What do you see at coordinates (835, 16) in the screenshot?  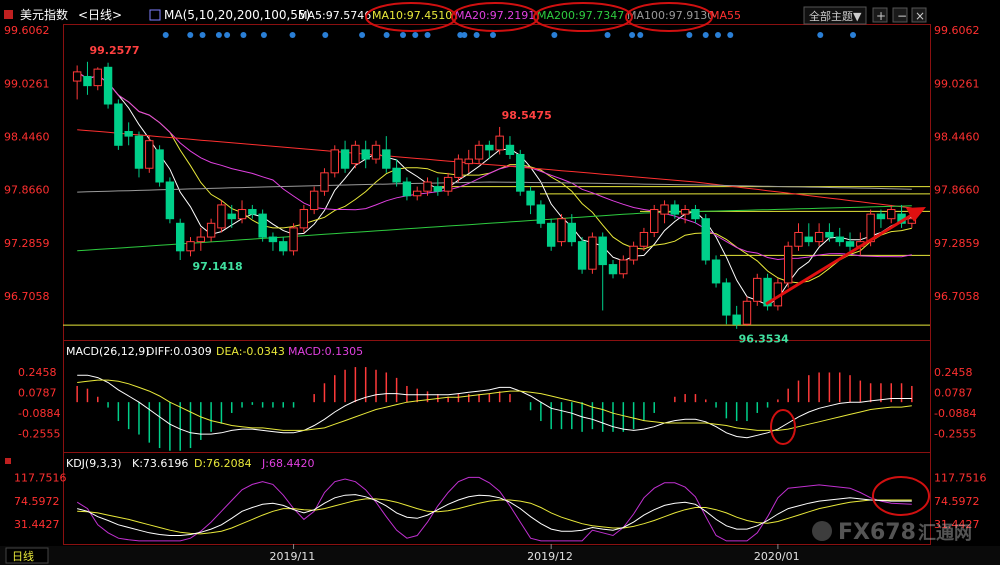 I see `theme-button-label: 全部主题▼` at bounding box center [835, 16].